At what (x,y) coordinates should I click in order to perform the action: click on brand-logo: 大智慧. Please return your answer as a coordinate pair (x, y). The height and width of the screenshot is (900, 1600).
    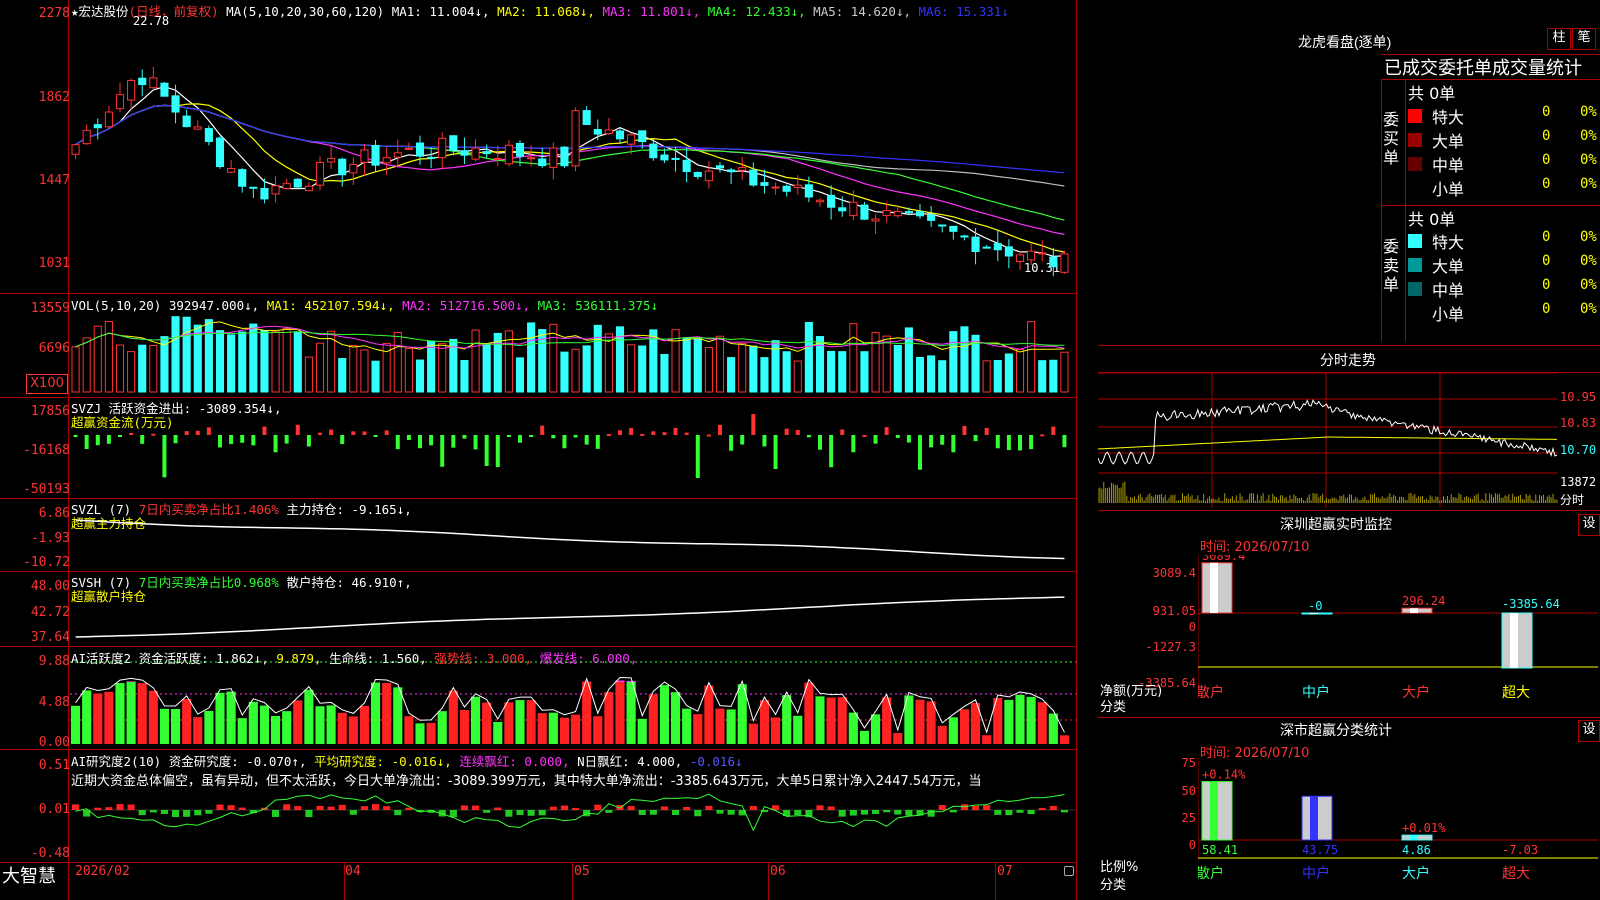
    Looking at the image, I should click on (29, 875).